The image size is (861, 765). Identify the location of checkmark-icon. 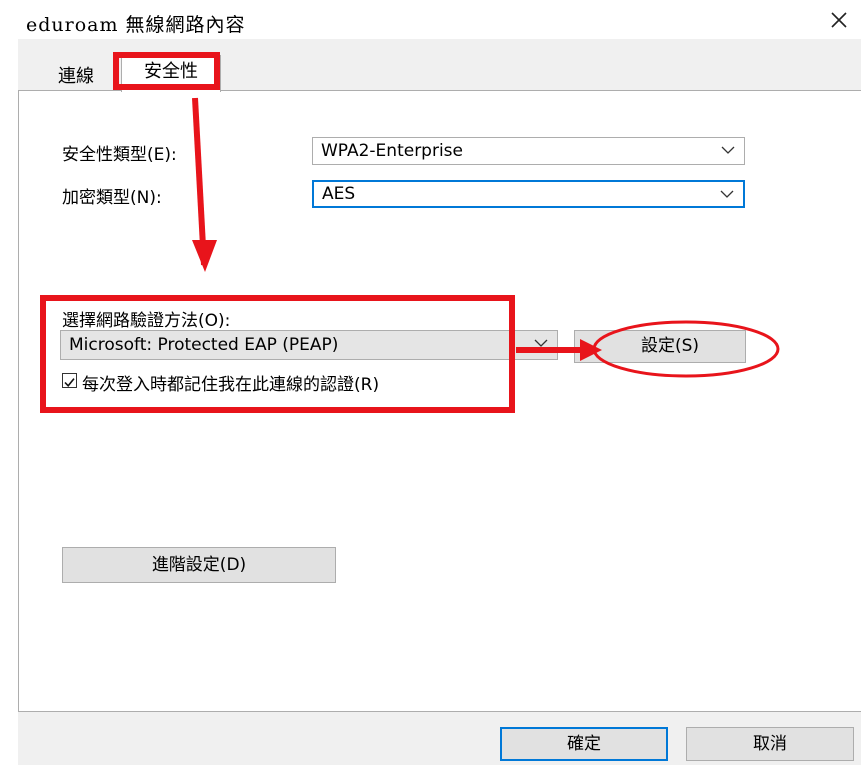
(69, 383).